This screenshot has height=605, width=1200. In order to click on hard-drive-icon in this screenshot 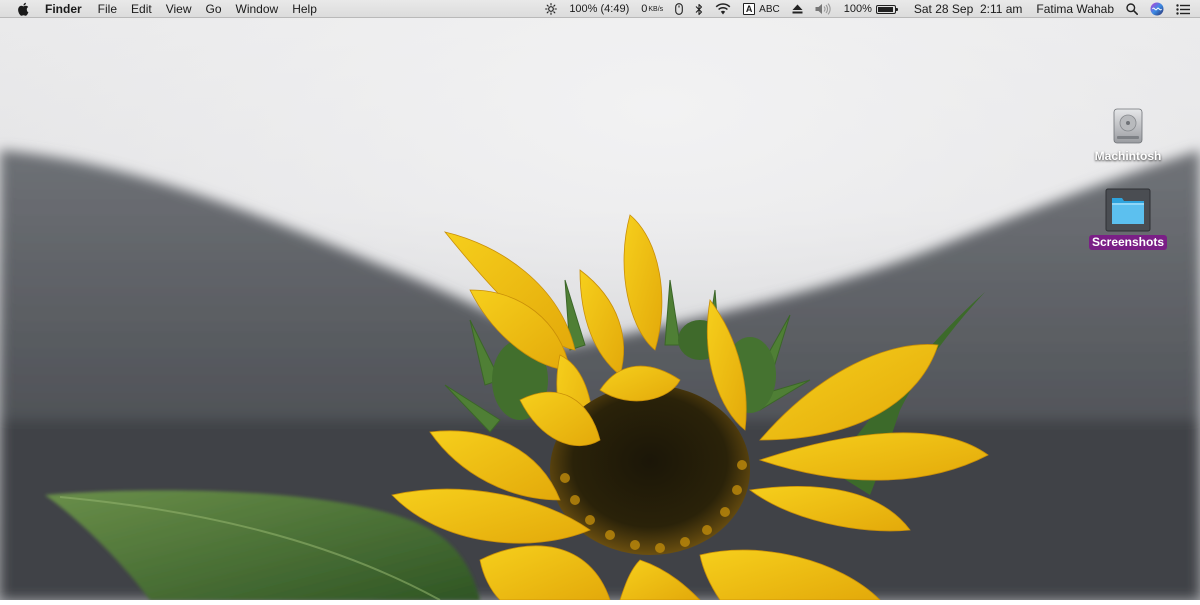, I will do `click(1128, 126)`.